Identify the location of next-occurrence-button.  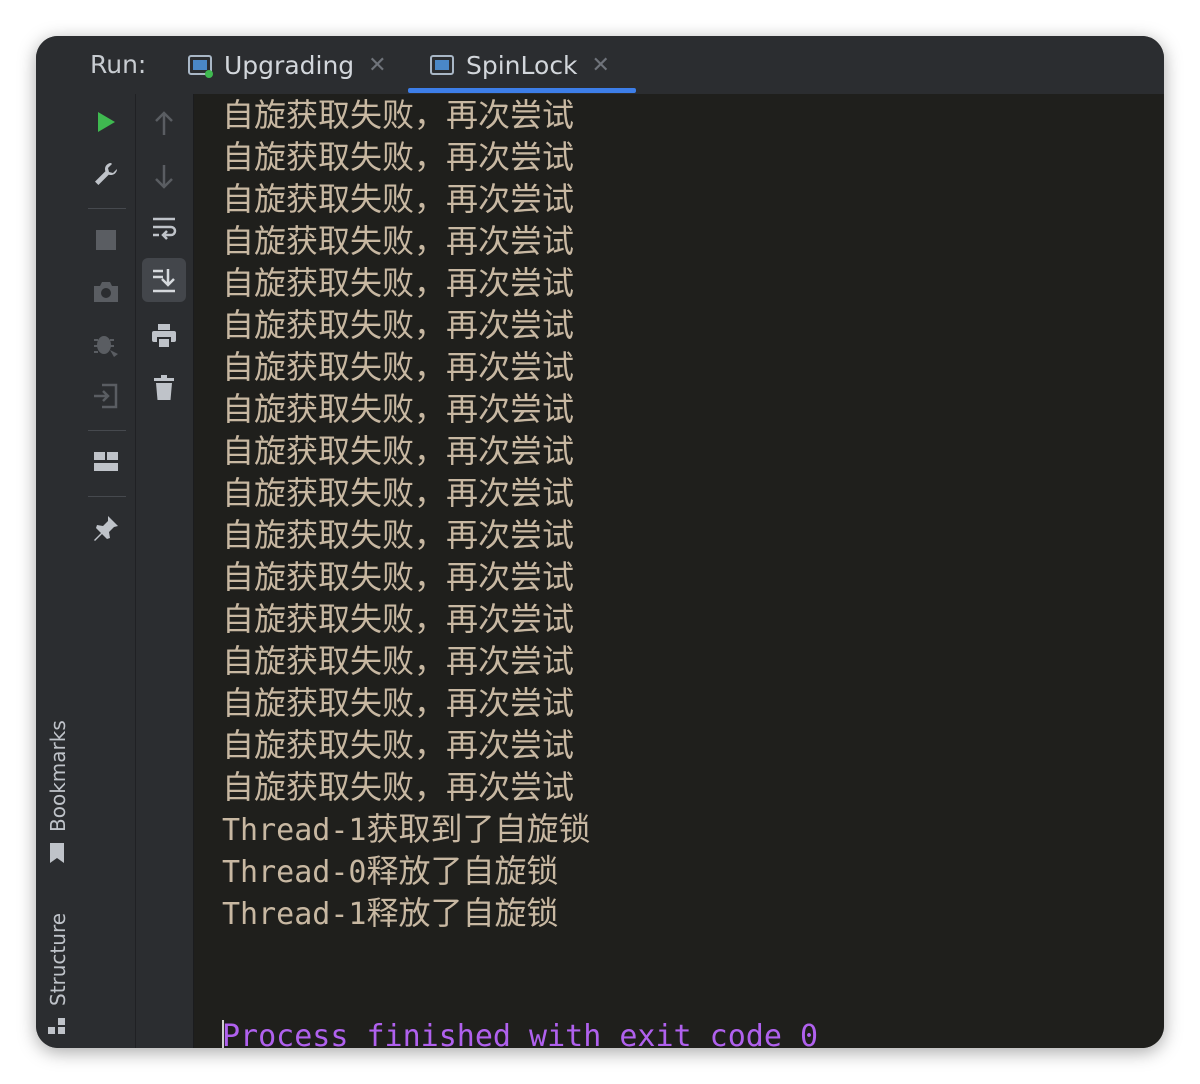
(164, 176).